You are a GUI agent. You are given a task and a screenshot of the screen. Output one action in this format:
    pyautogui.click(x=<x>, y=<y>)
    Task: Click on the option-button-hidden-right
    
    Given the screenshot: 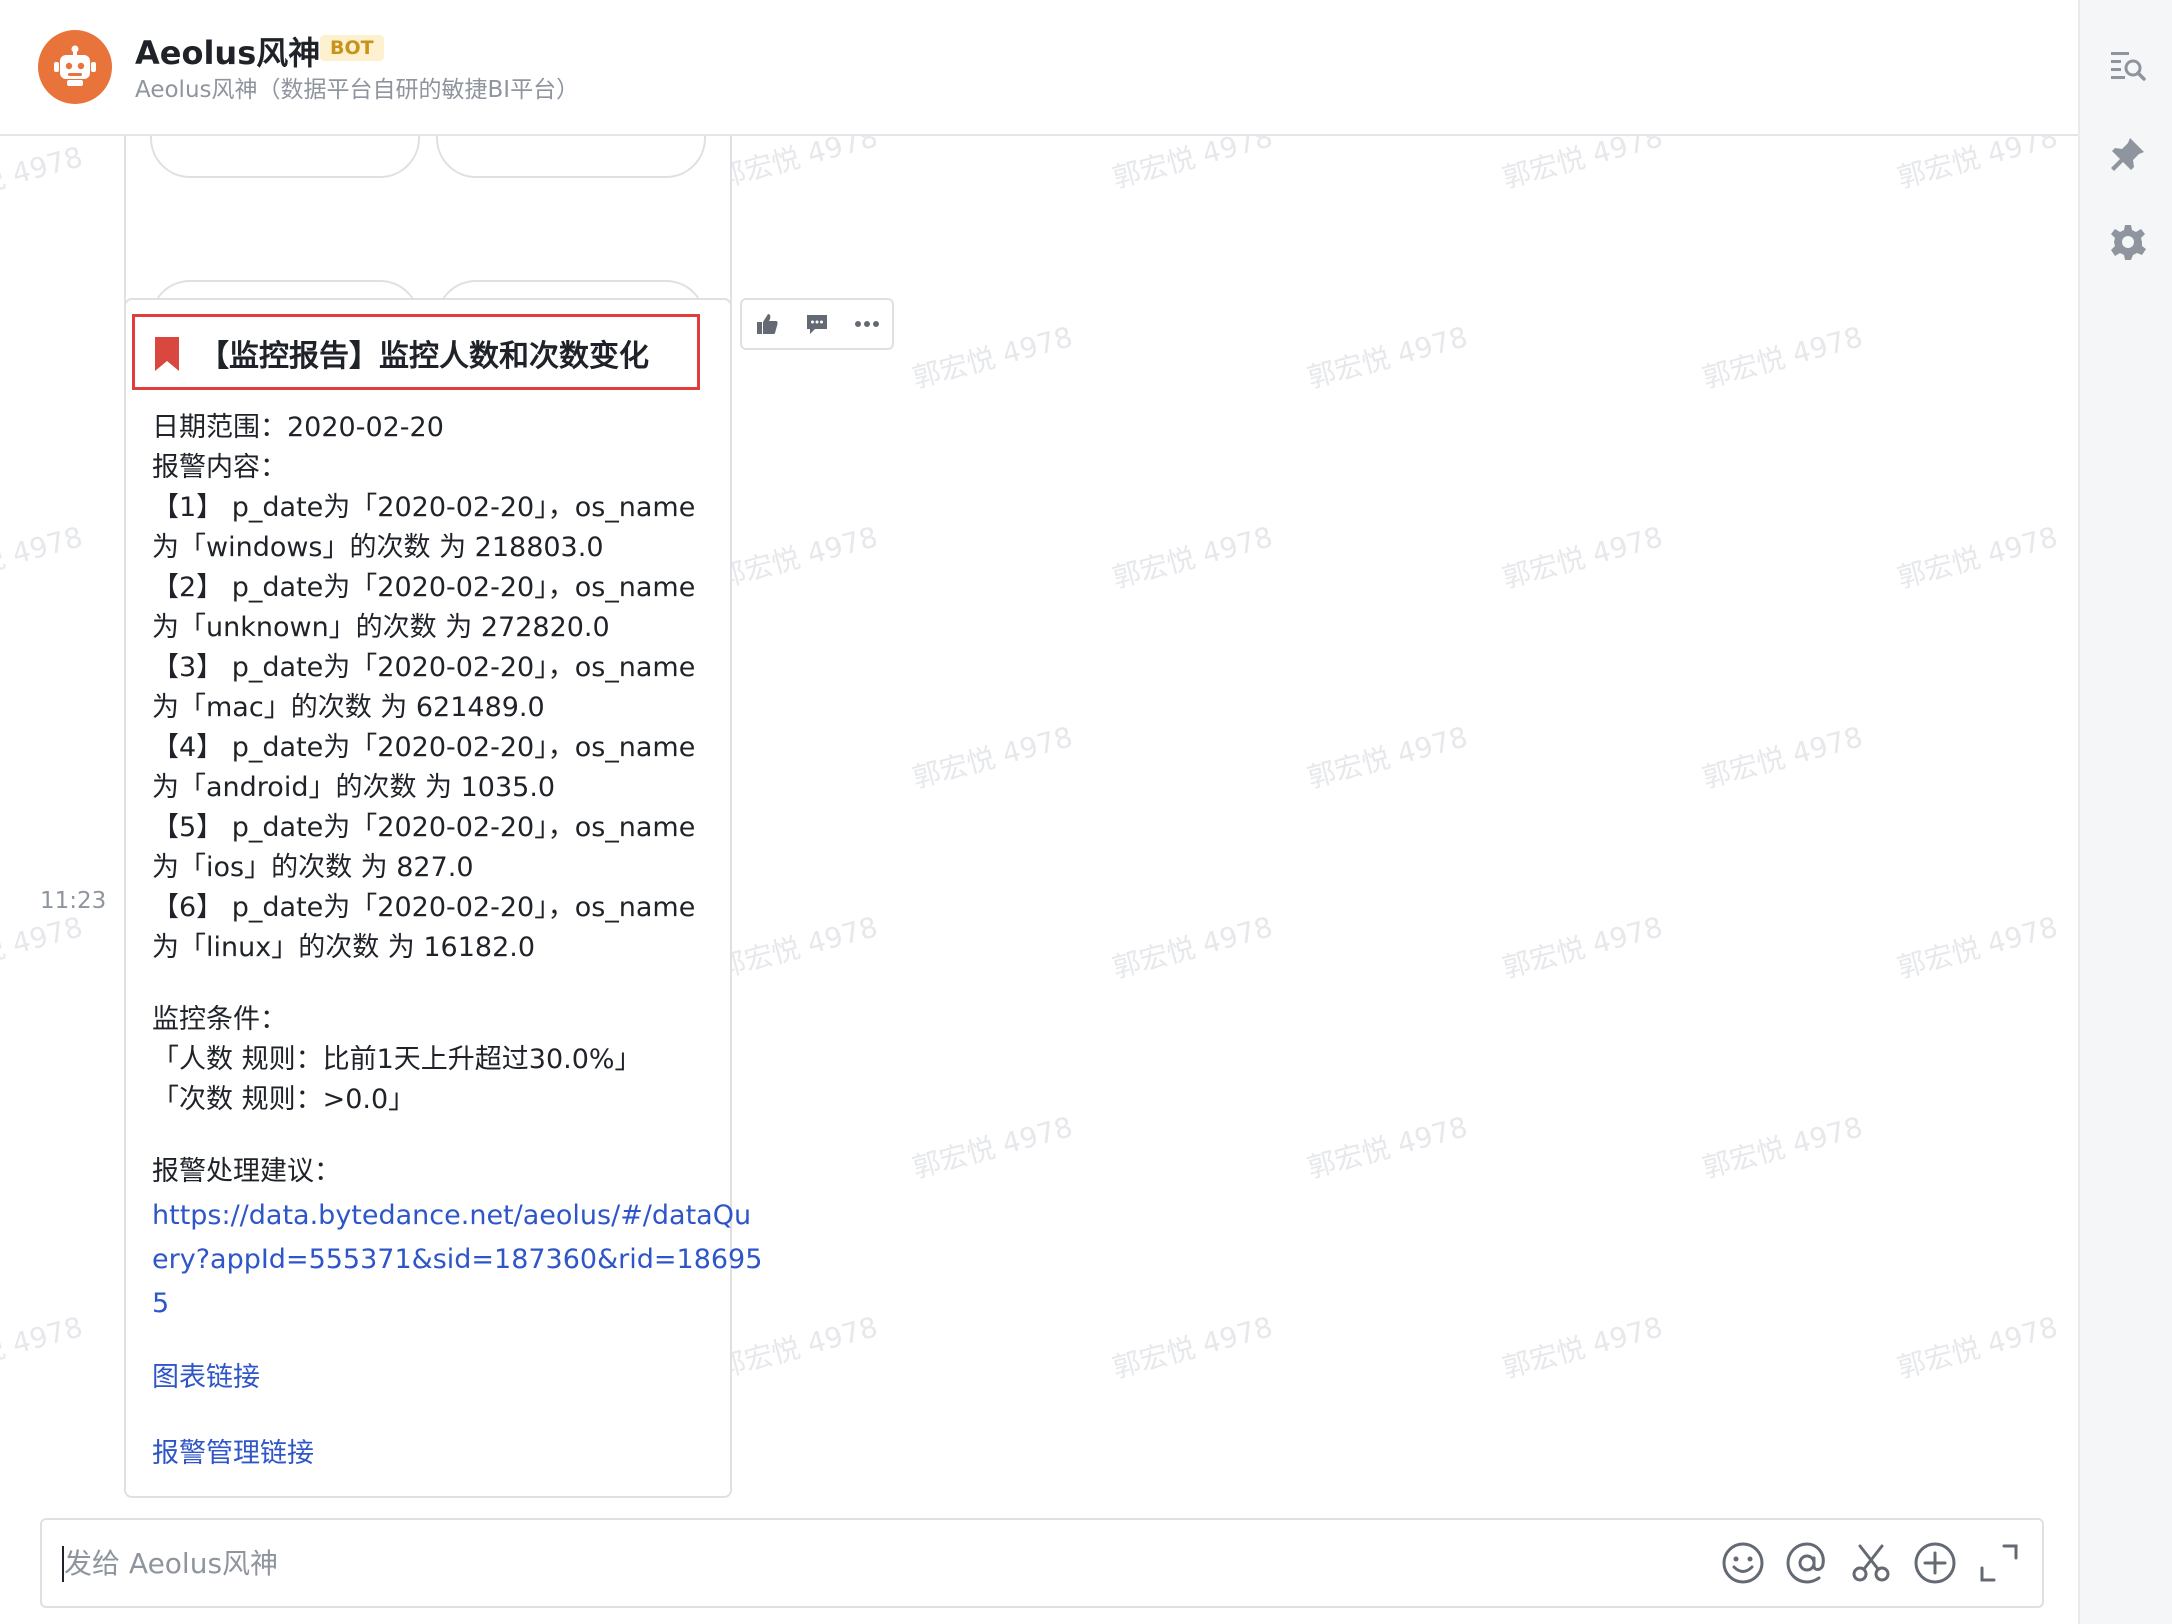 What is the action you would take?
    pyautogui.click(x=571, y=157)
    